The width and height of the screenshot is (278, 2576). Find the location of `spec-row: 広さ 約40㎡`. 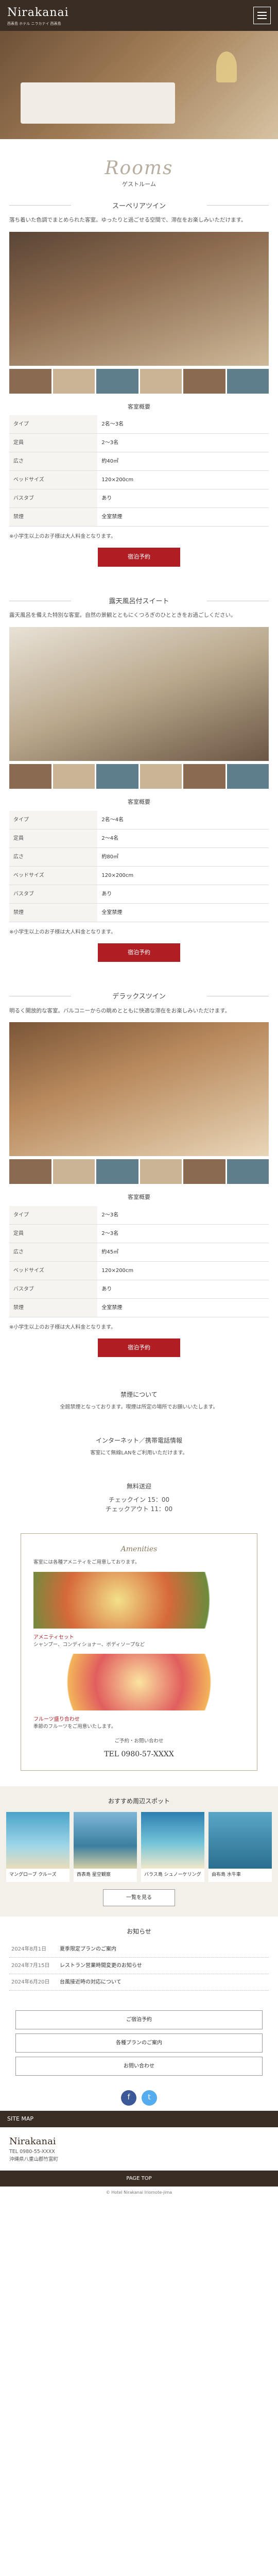

spec-row: 広さ 約40㎡ is located at coordinates (139, 461).